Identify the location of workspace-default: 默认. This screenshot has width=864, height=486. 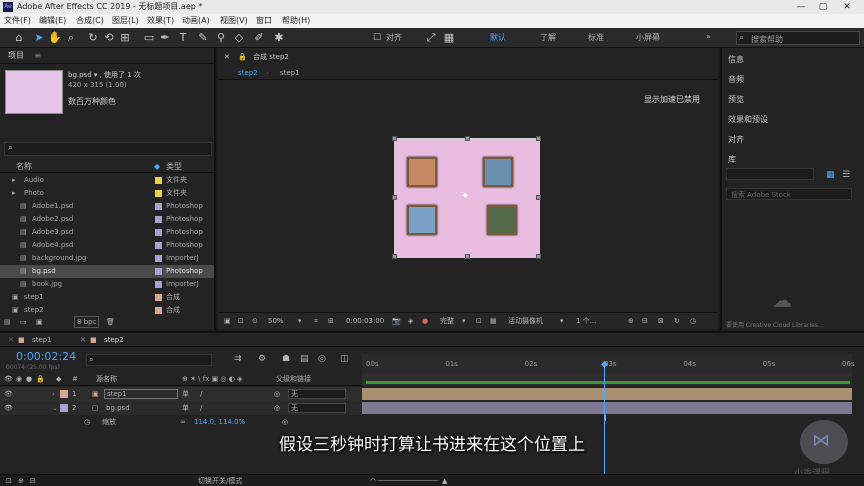
(498, 37).